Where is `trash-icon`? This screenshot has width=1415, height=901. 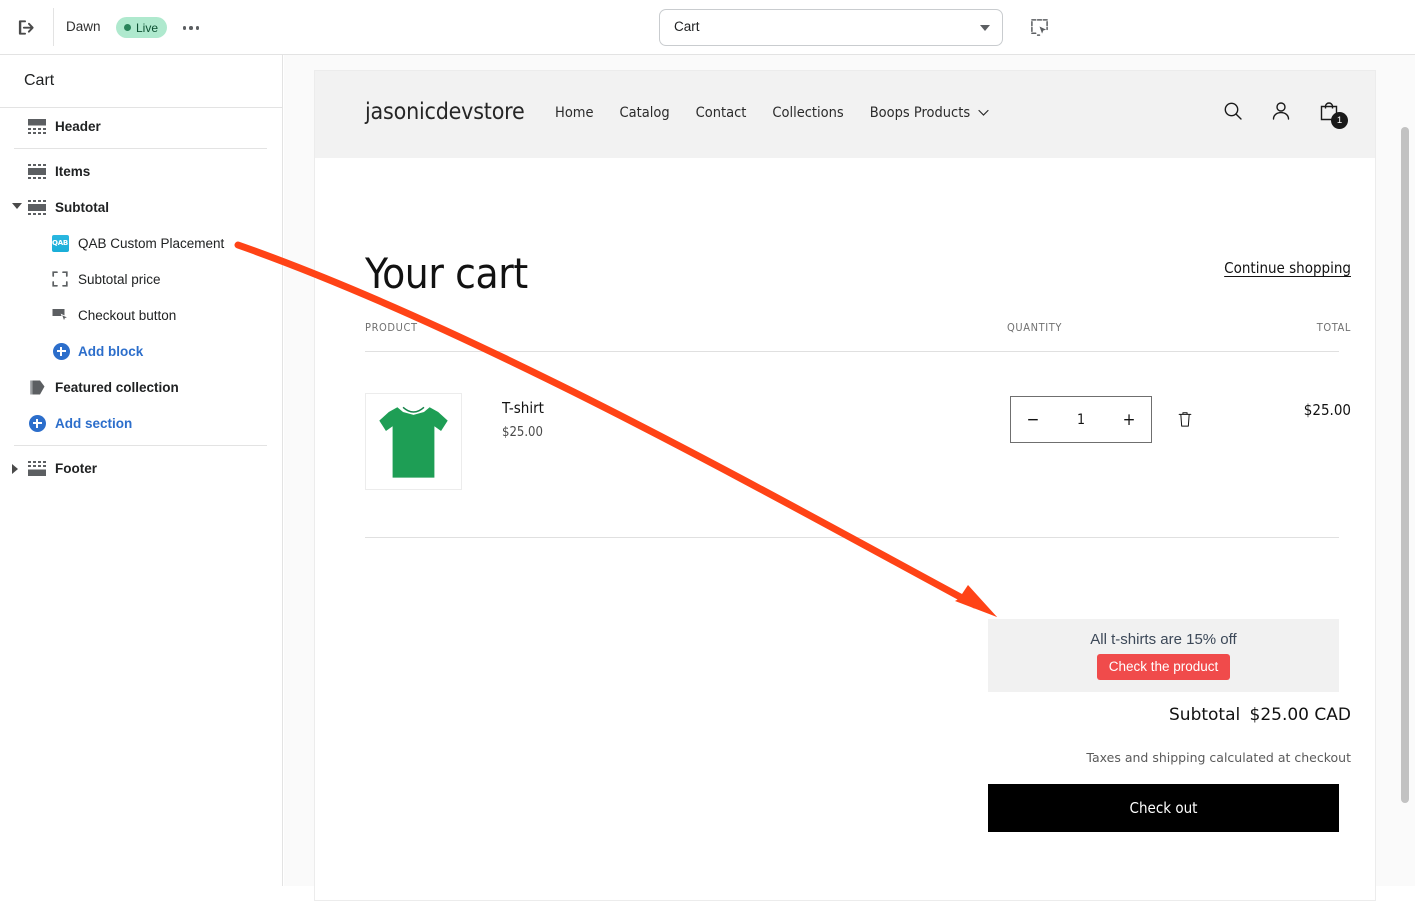 trash-icon is located at coordinates (1185, 419).